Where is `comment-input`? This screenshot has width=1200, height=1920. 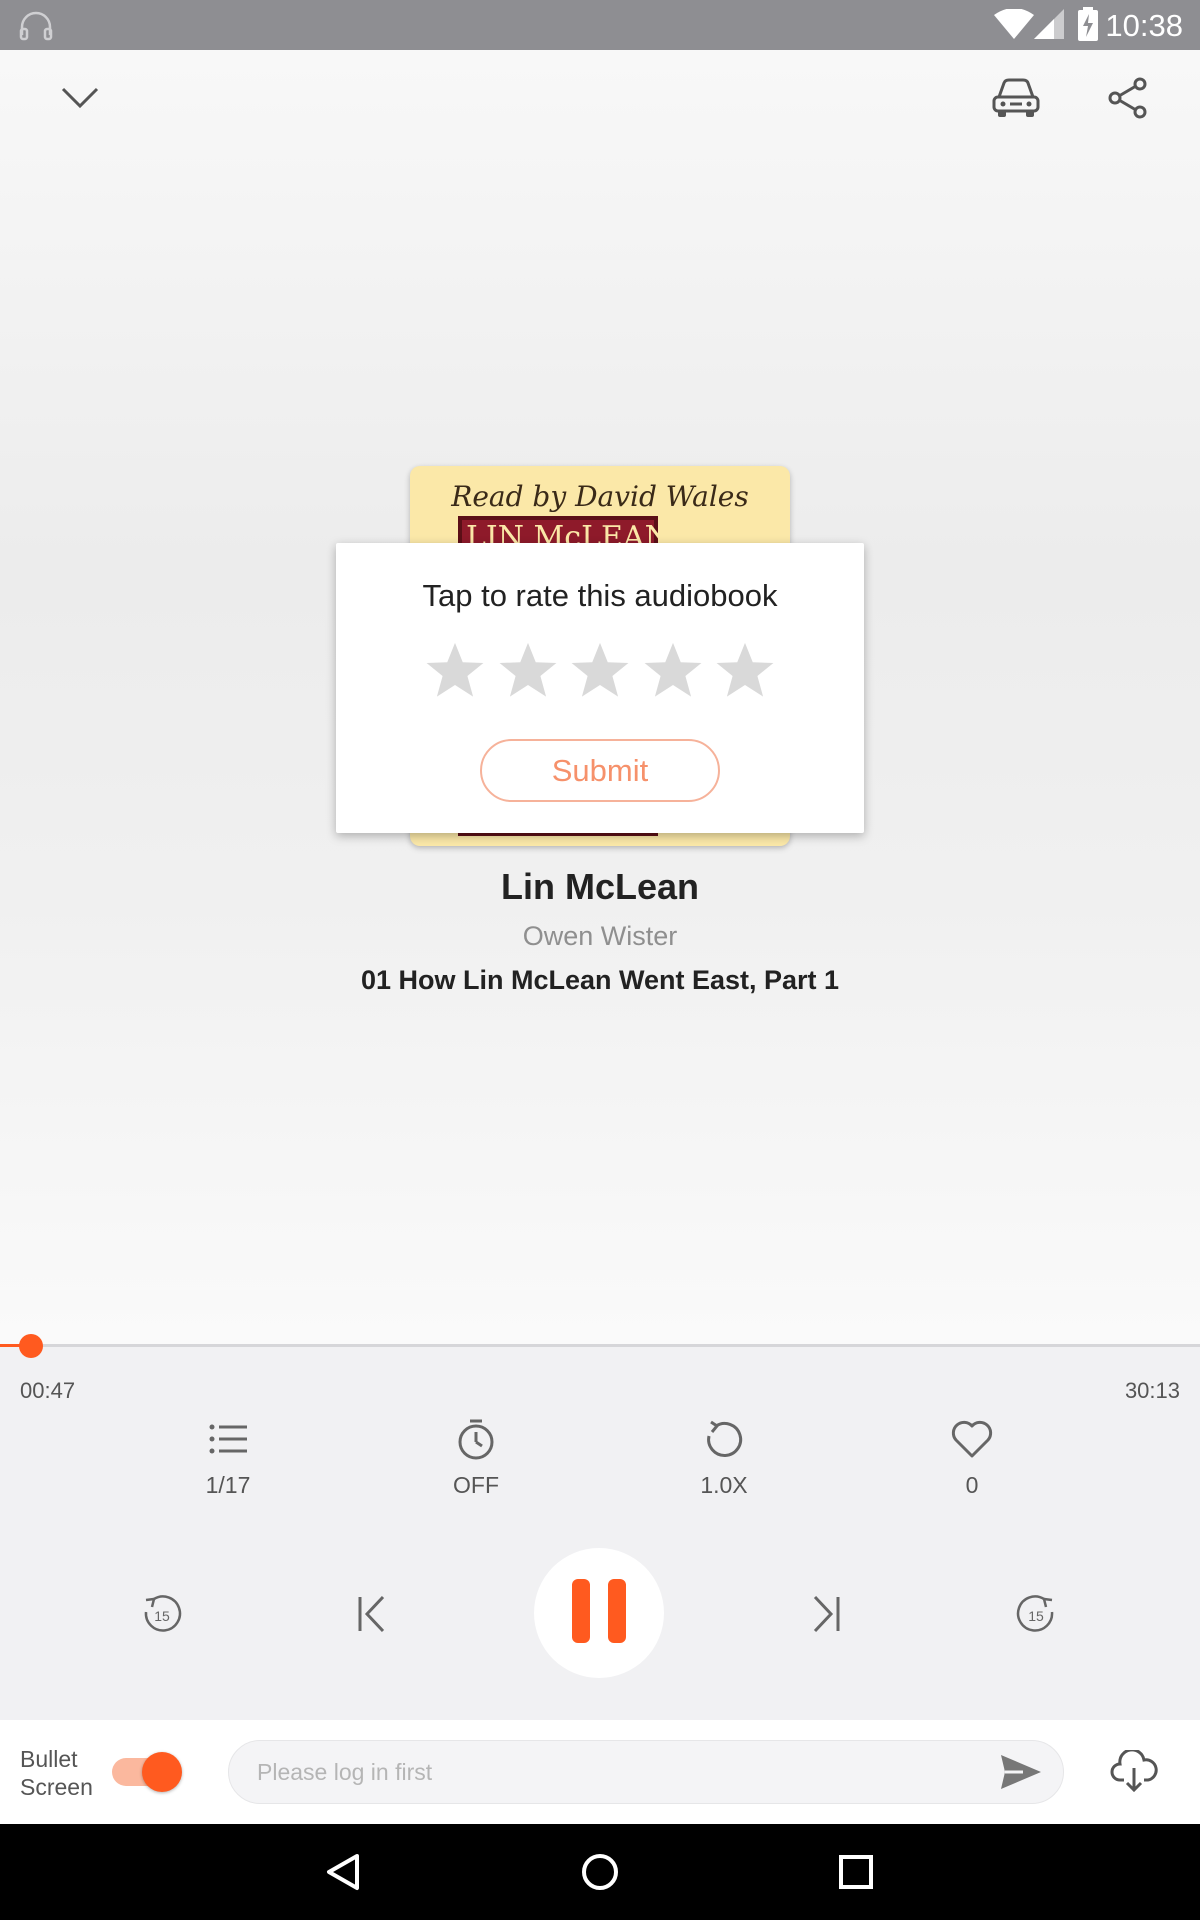
comment-input is located at coordinates (646, 1772).